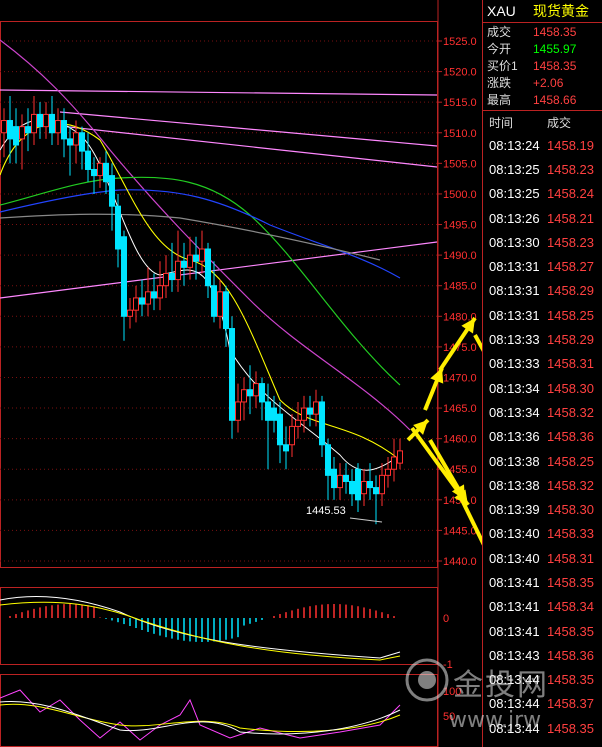 This screenshot has width=602, height=747. I want to click on tick-time: 08:13:36, so click(514, 437).